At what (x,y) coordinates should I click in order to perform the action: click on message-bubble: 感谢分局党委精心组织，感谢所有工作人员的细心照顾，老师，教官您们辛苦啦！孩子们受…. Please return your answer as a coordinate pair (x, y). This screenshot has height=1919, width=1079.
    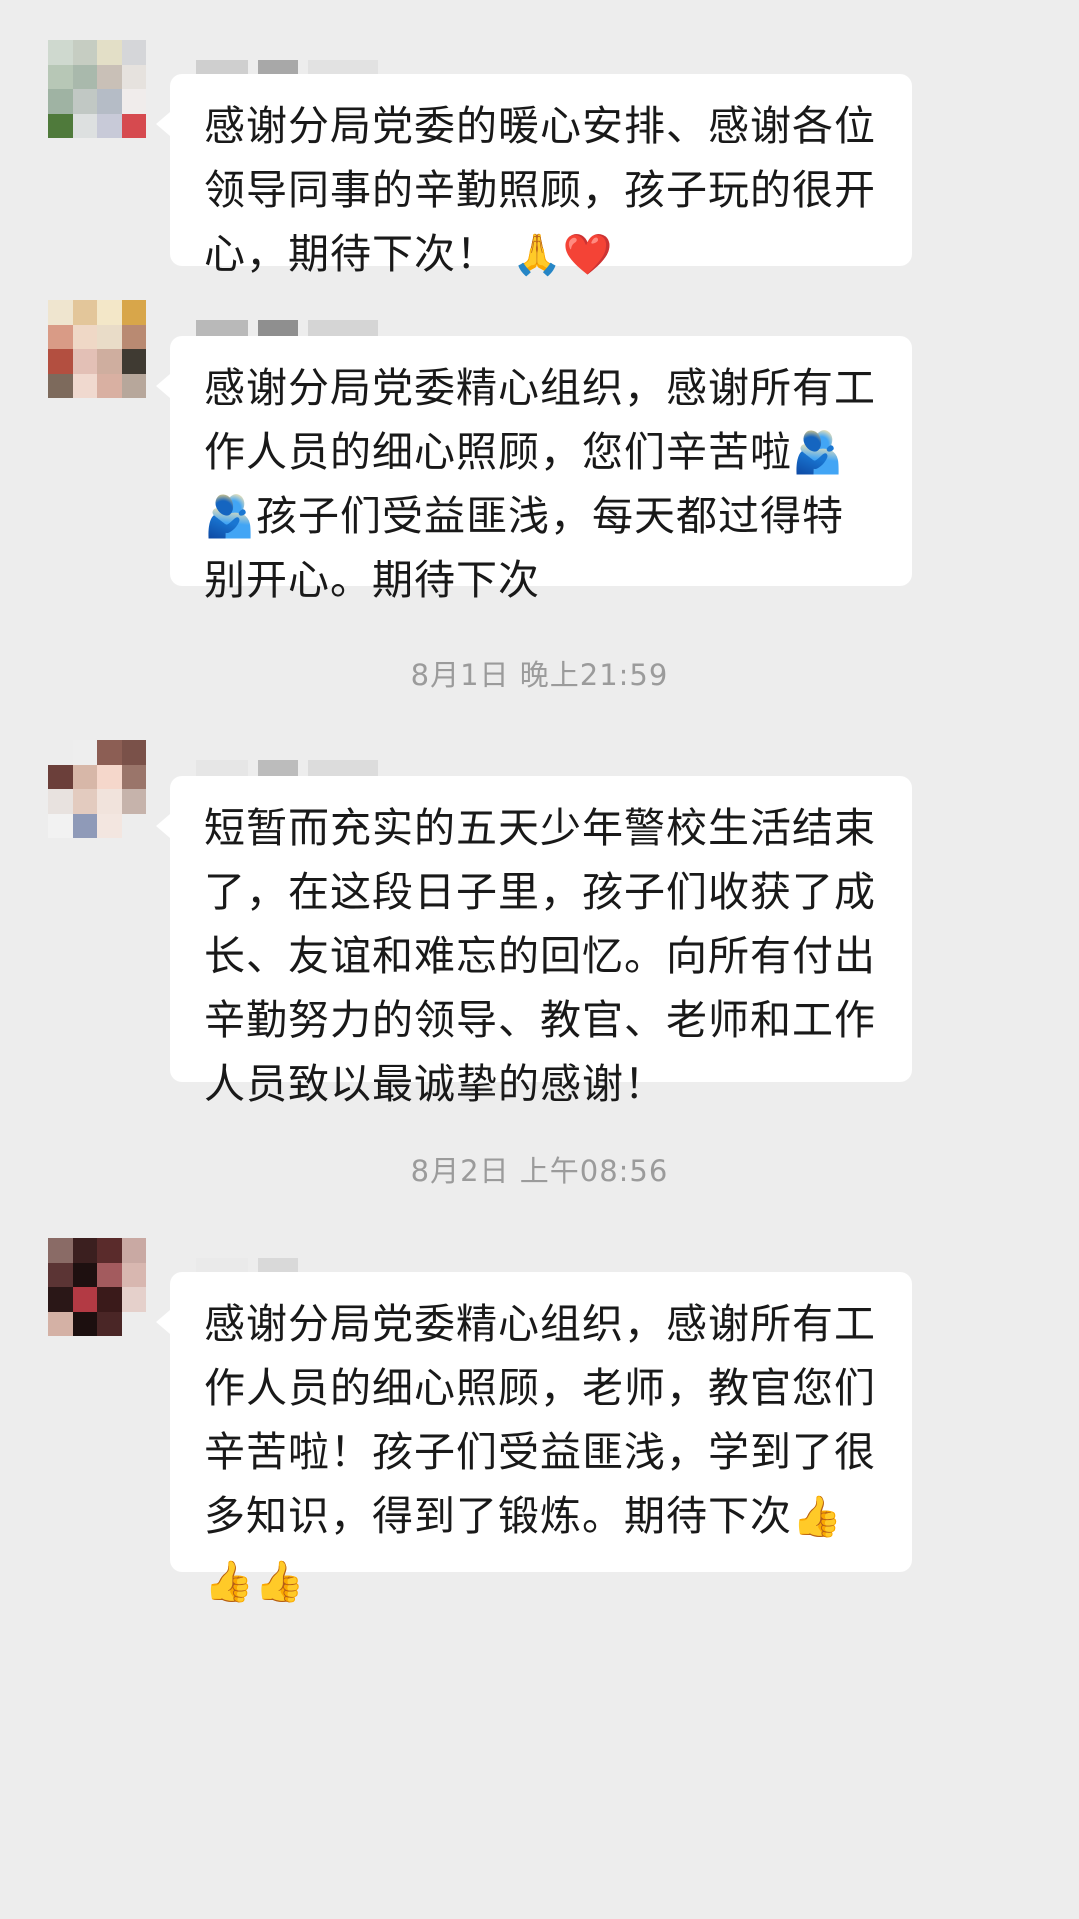
    Looking at the image, I should click on (534, 1438).